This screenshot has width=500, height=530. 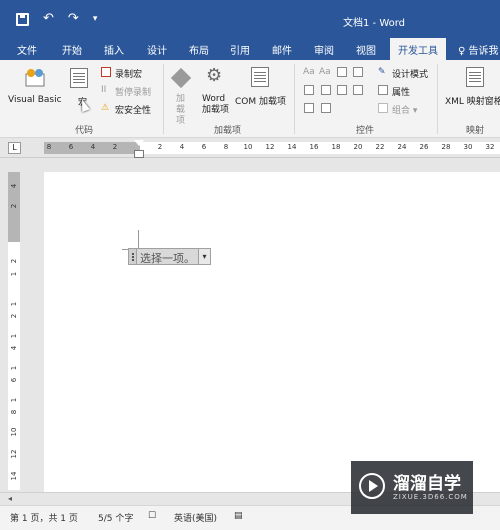 I want to click on watermark: 溜溜自学 ZIXUE.3D66.COM, so click(x=412, y=487).